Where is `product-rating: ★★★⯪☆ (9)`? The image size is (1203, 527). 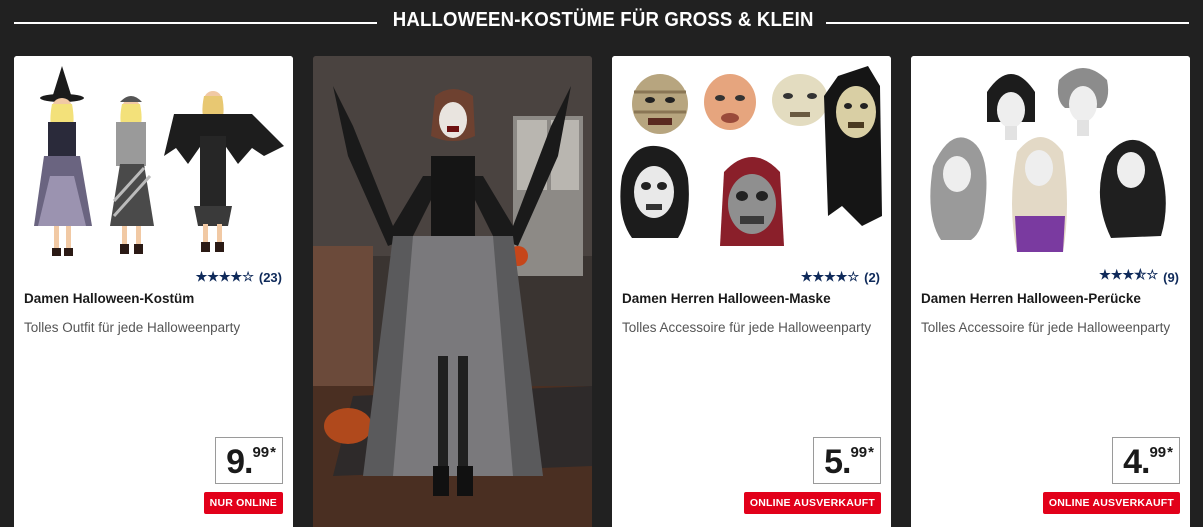
product-rating: ★★★⯪☆ (9) is located at coordinates (1139, 276).